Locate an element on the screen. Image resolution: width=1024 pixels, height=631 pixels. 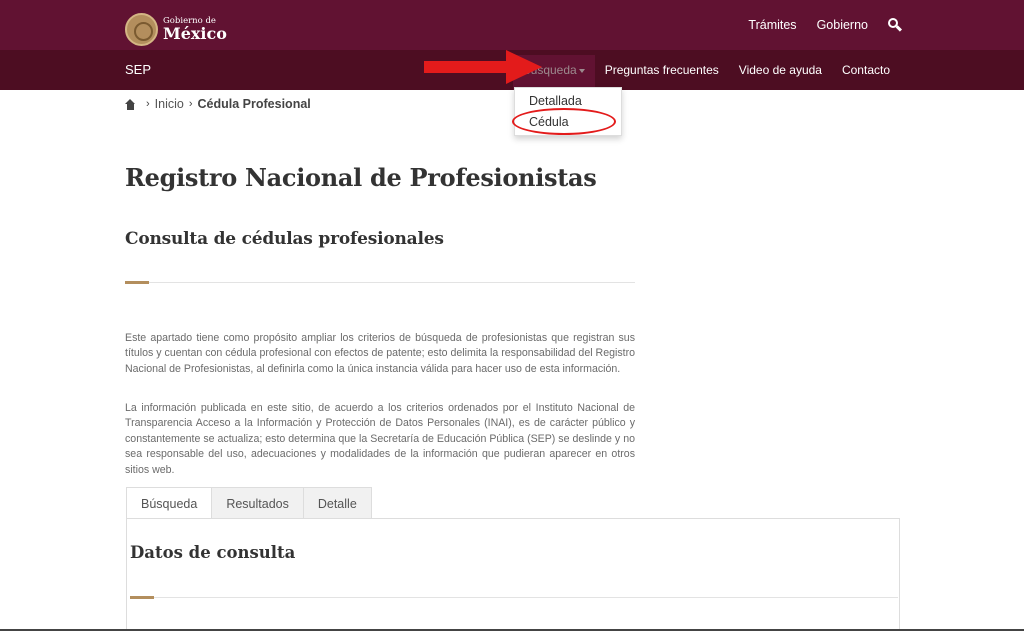
gobierno-mexico-logo: Gobierno de México is located at coordinates (176, 29).